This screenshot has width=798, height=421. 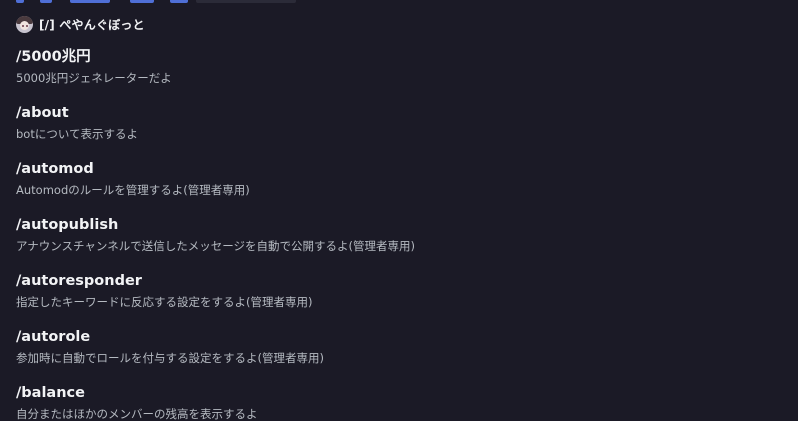 I want to click on command-description: Automodのルールを管理するよ(管理者専用), so click(x=133, y=190).